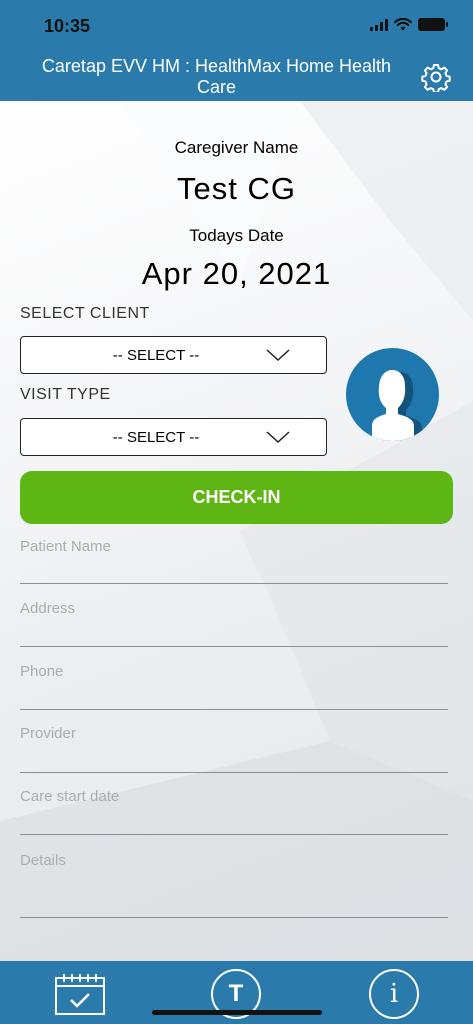 This screenshot has width=473, height=1024. I want to click on cellular-signal-icon, so click(379, 24).